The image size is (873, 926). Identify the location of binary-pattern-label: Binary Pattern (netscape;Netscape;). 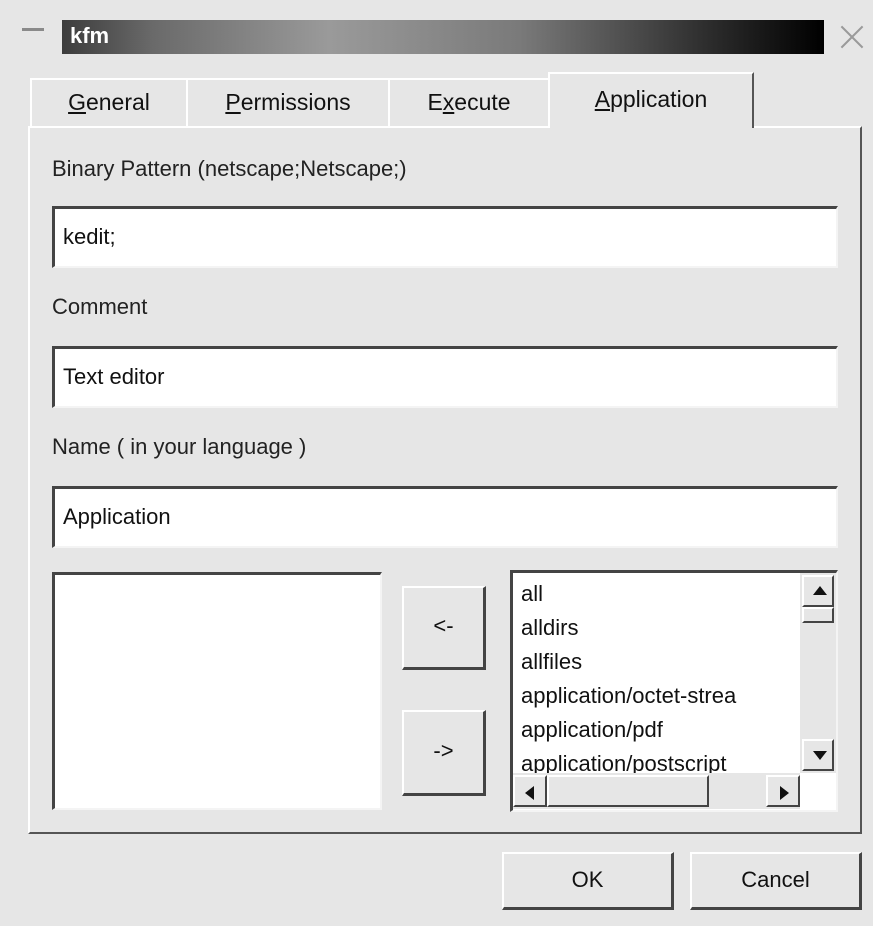
(229, 168).